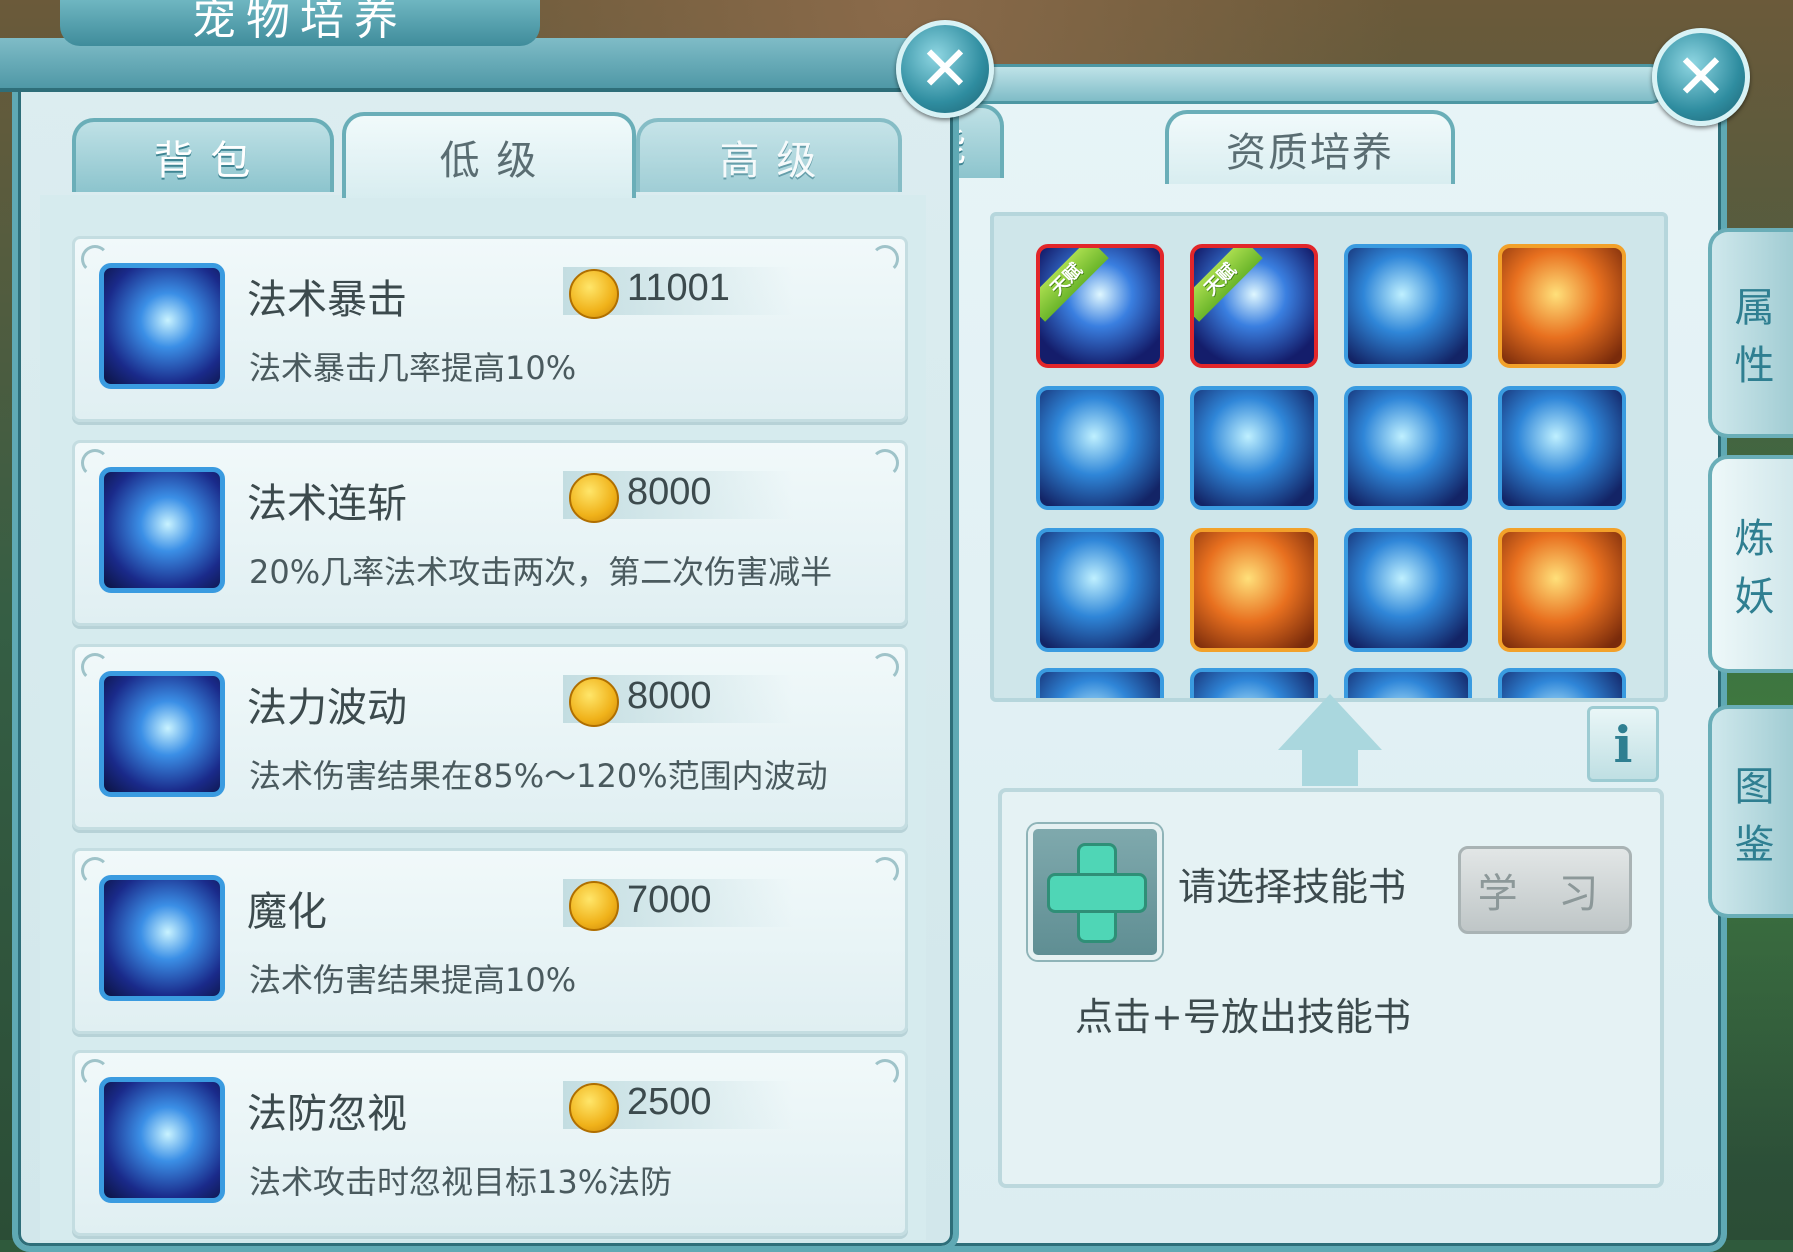 The height and width of the screenshot is (1252, 1793). Describe the element at coordinates (327, 708) in the screenshot. I see `skill-name: 法力波动` at that location.